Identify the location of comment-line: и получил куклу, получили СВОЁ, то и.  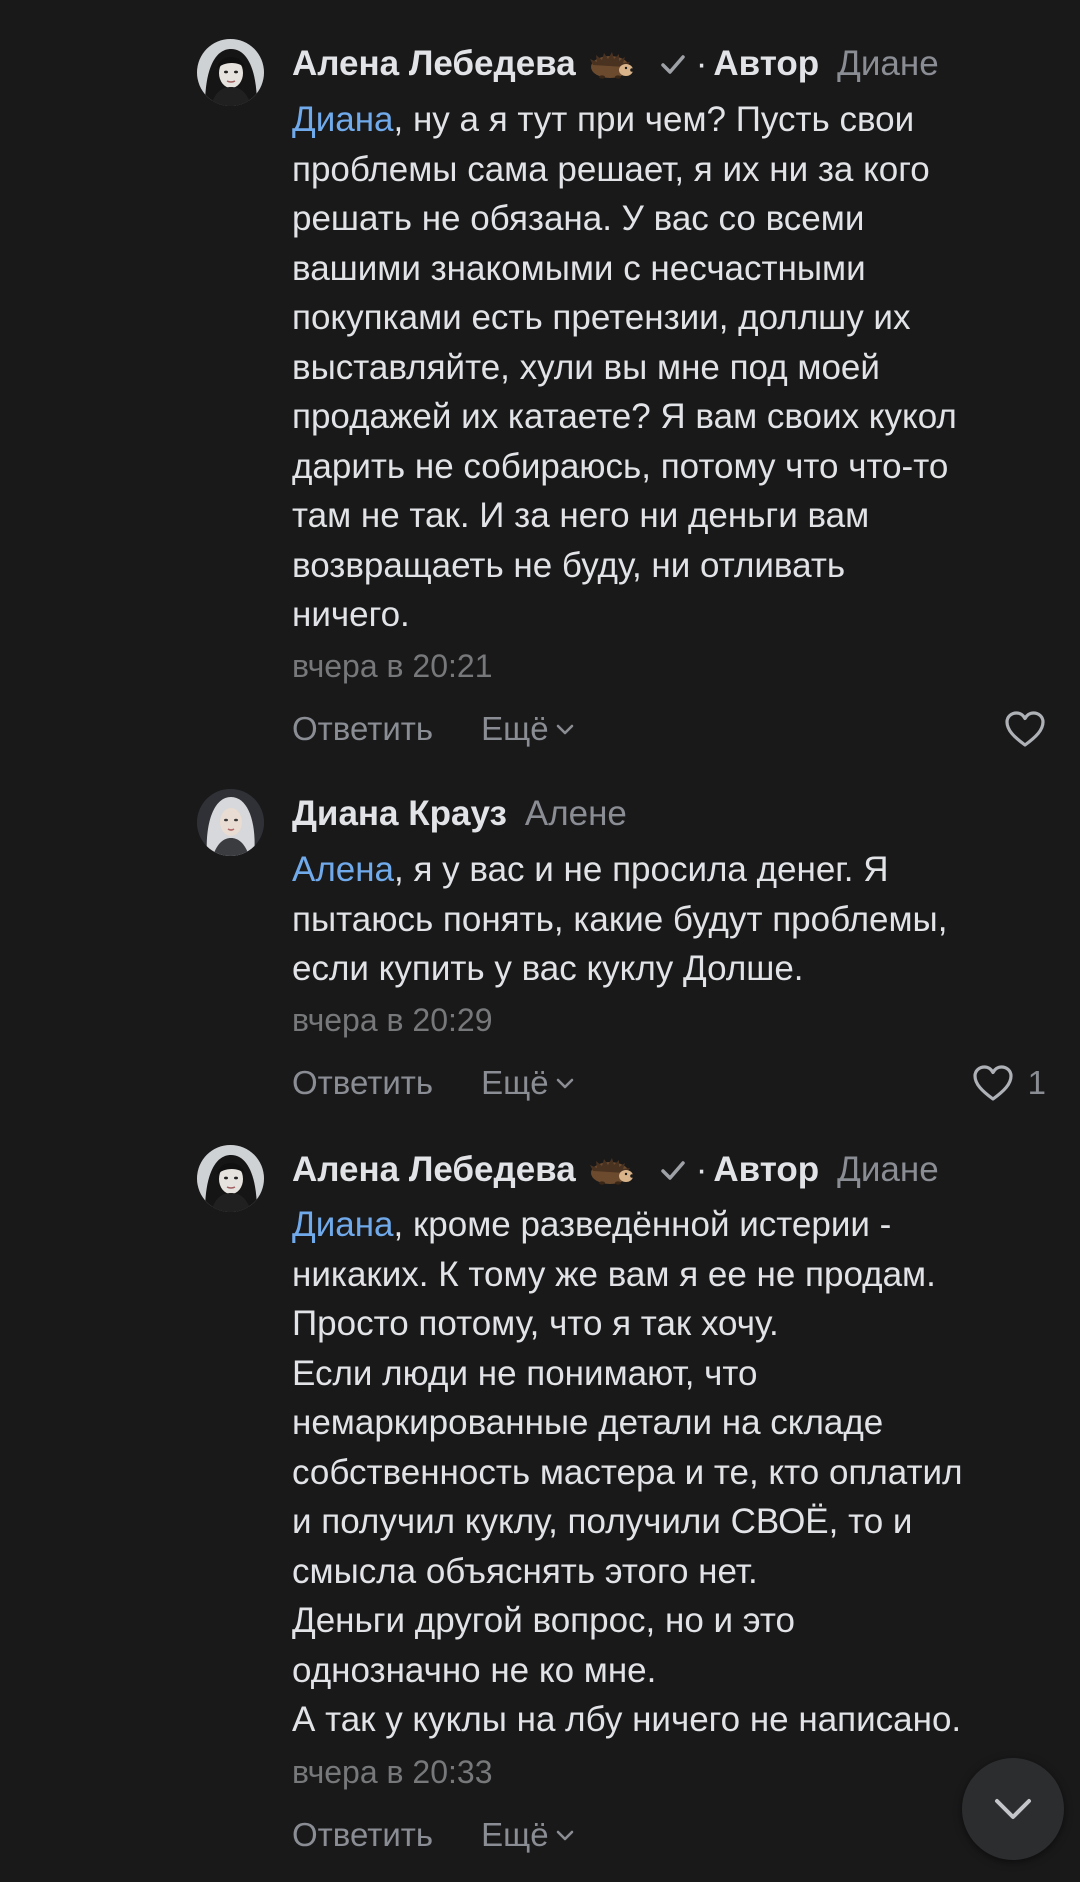
(602, 1521).